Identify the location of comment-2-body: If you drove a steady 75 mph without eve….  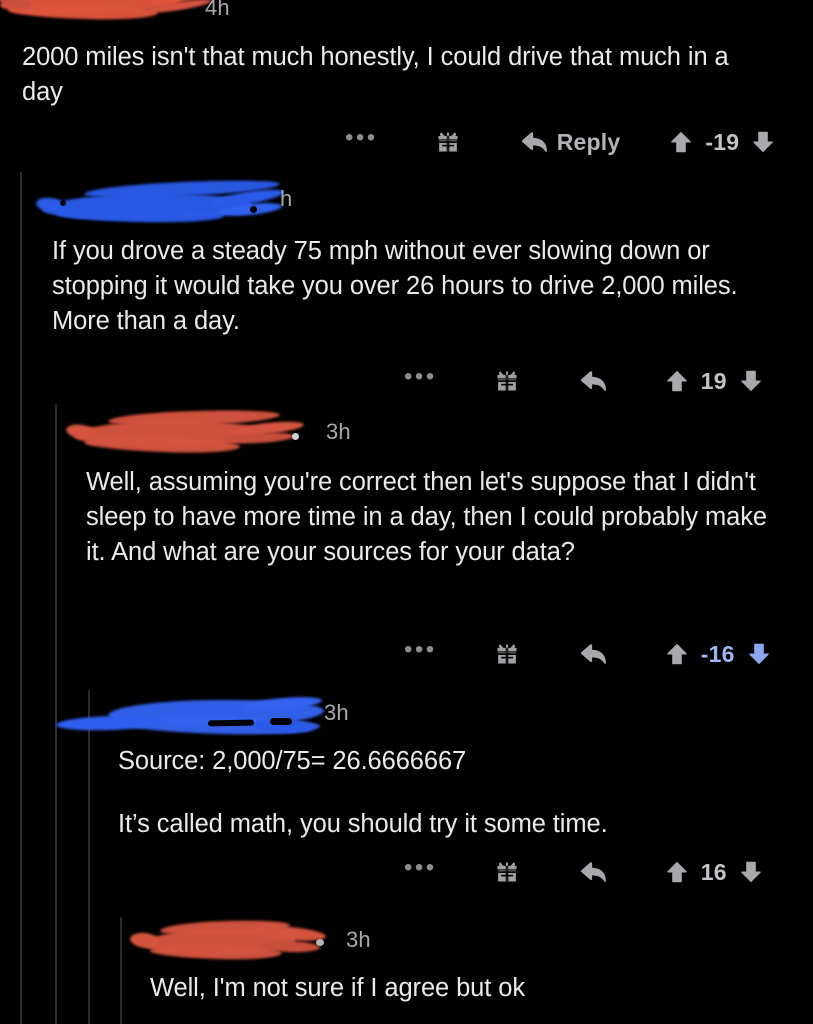
(398, 286).